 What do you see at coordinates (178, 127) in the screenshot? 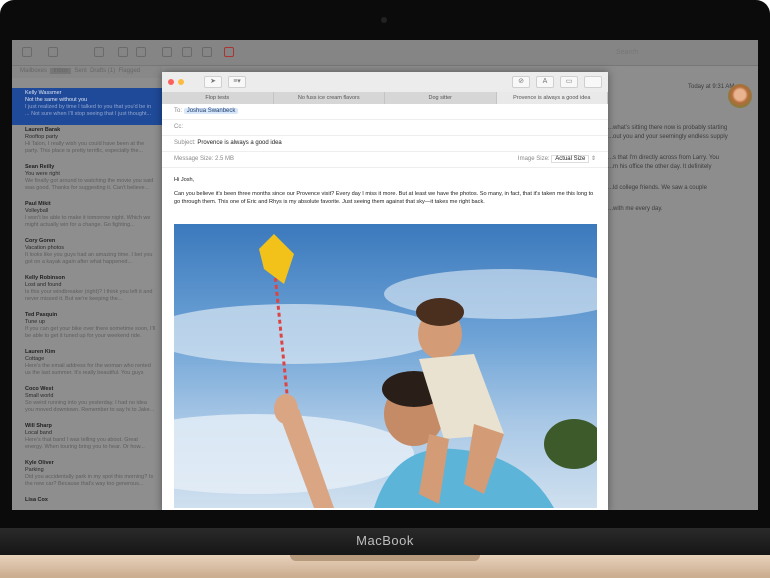
I see `cc-label: Cc:` at bounding box center [178, 127].